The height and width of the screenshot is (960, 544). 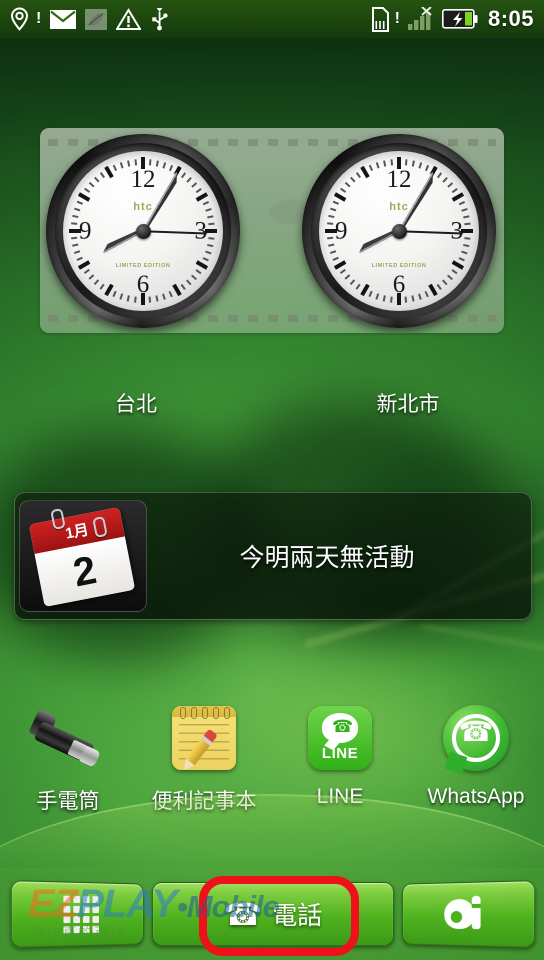 What do you see at coordinates (297, 916) in the screenshot?
I see `phone-button-label: 電話` at bounding box center [297, 916].